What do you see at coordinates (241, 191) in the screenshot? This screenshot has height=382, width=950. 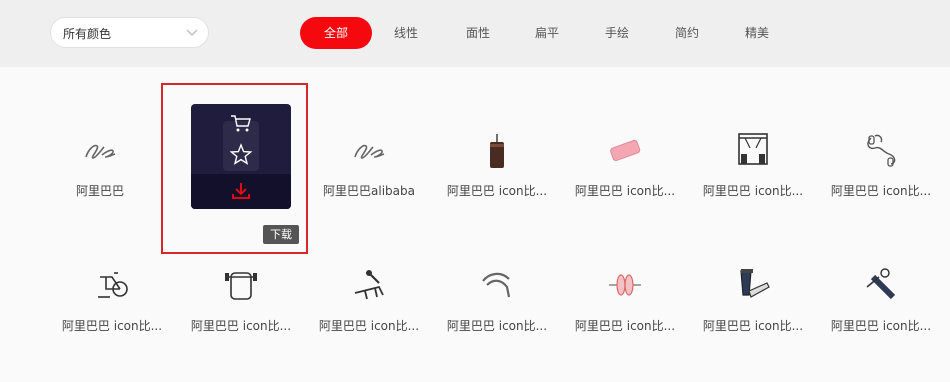 I see `download-icon` at bounding box center [241, 191].